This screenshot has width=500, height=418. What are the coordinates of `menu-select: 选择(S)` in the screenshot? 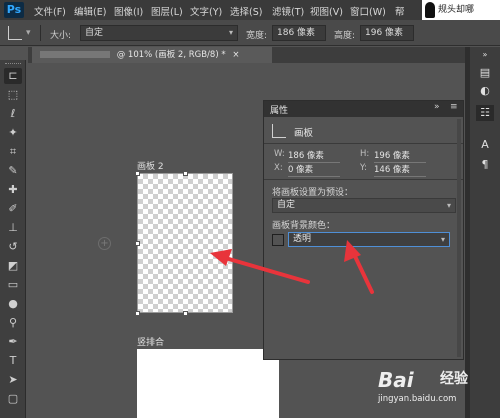 It's located at (246, 11).